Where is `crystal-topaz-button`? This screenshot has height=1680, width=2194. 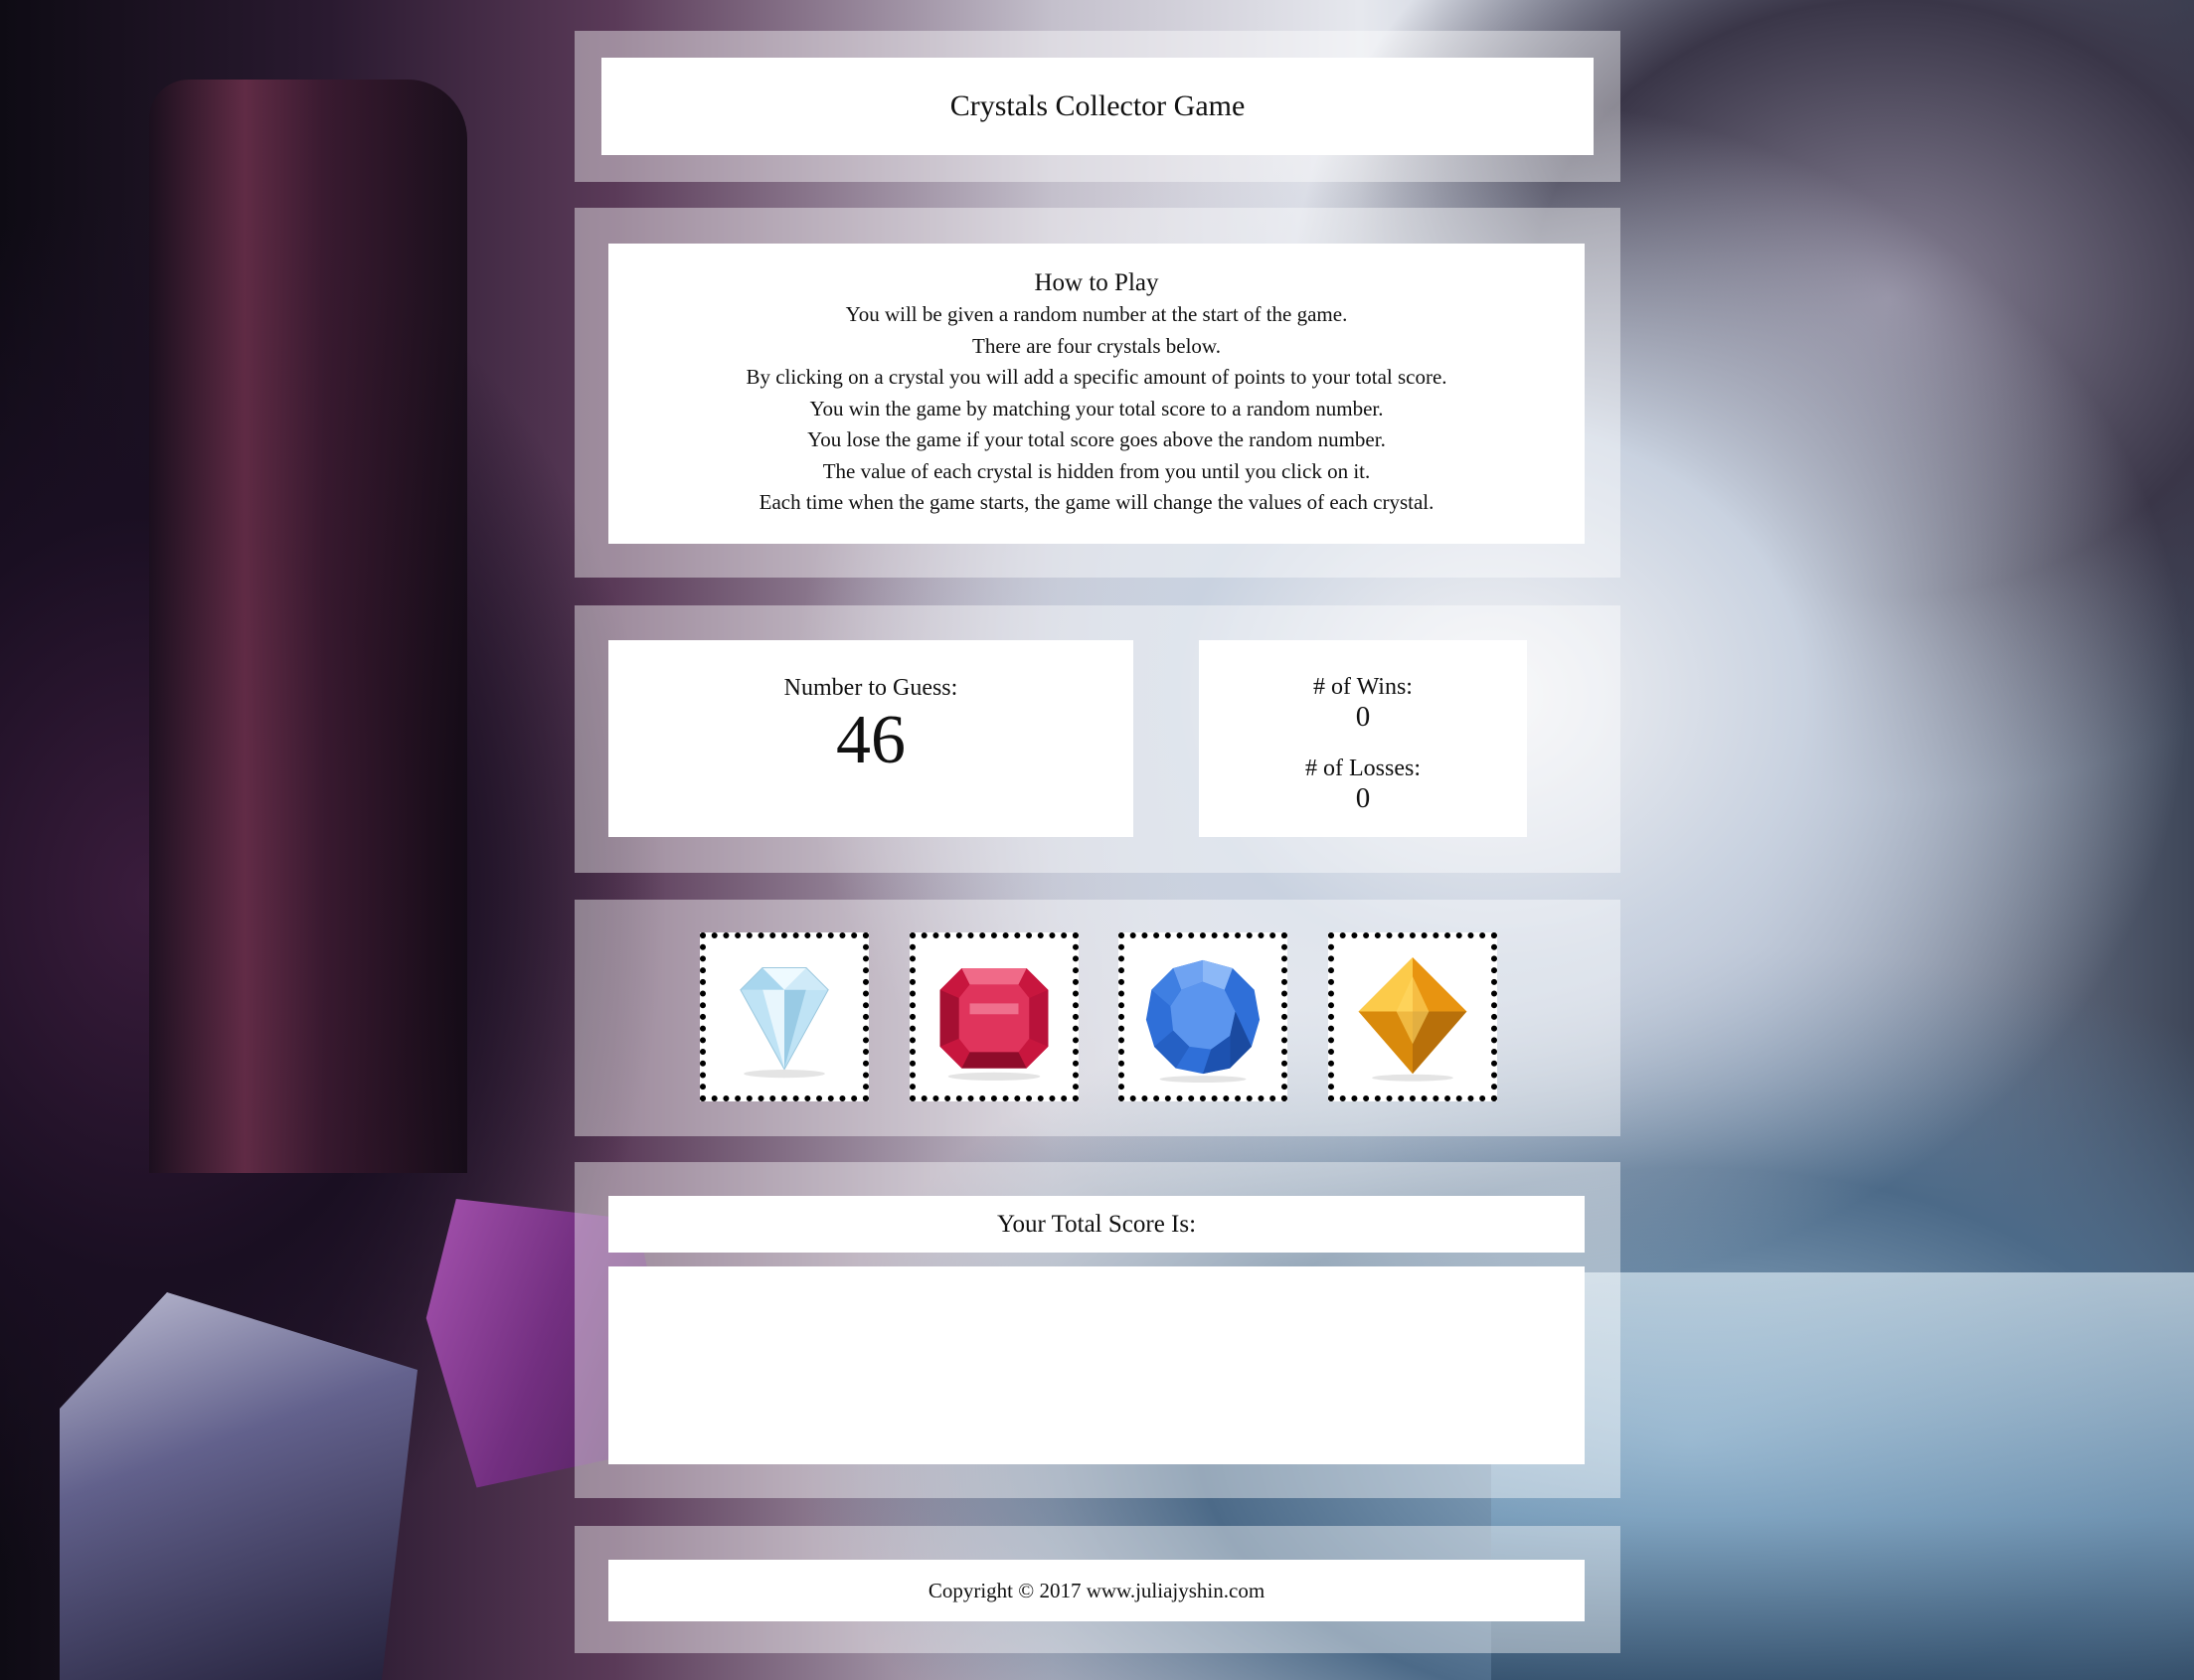 crystal-topaz-button is located at coordinates (1412, 1016).